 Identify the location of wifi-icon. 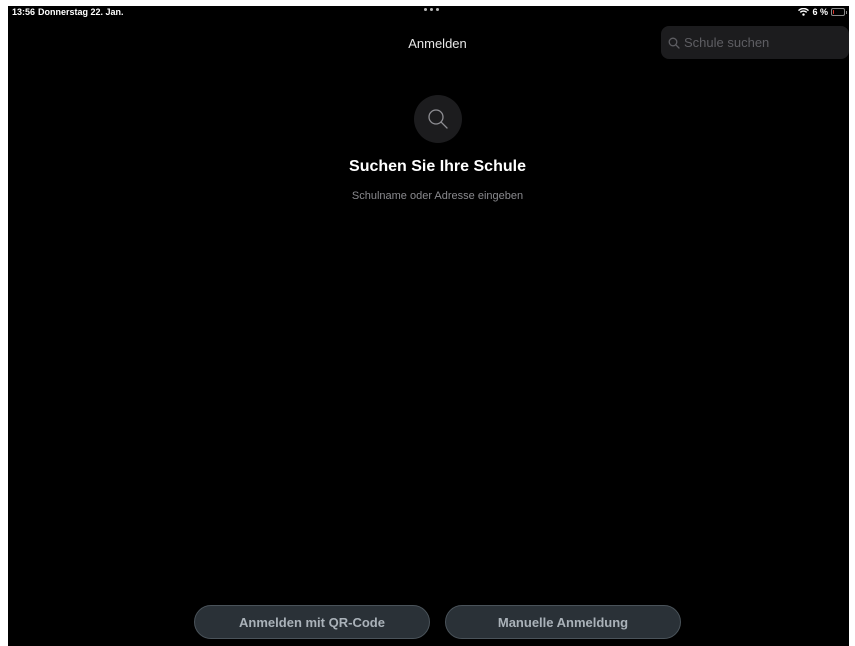
(804, 12).